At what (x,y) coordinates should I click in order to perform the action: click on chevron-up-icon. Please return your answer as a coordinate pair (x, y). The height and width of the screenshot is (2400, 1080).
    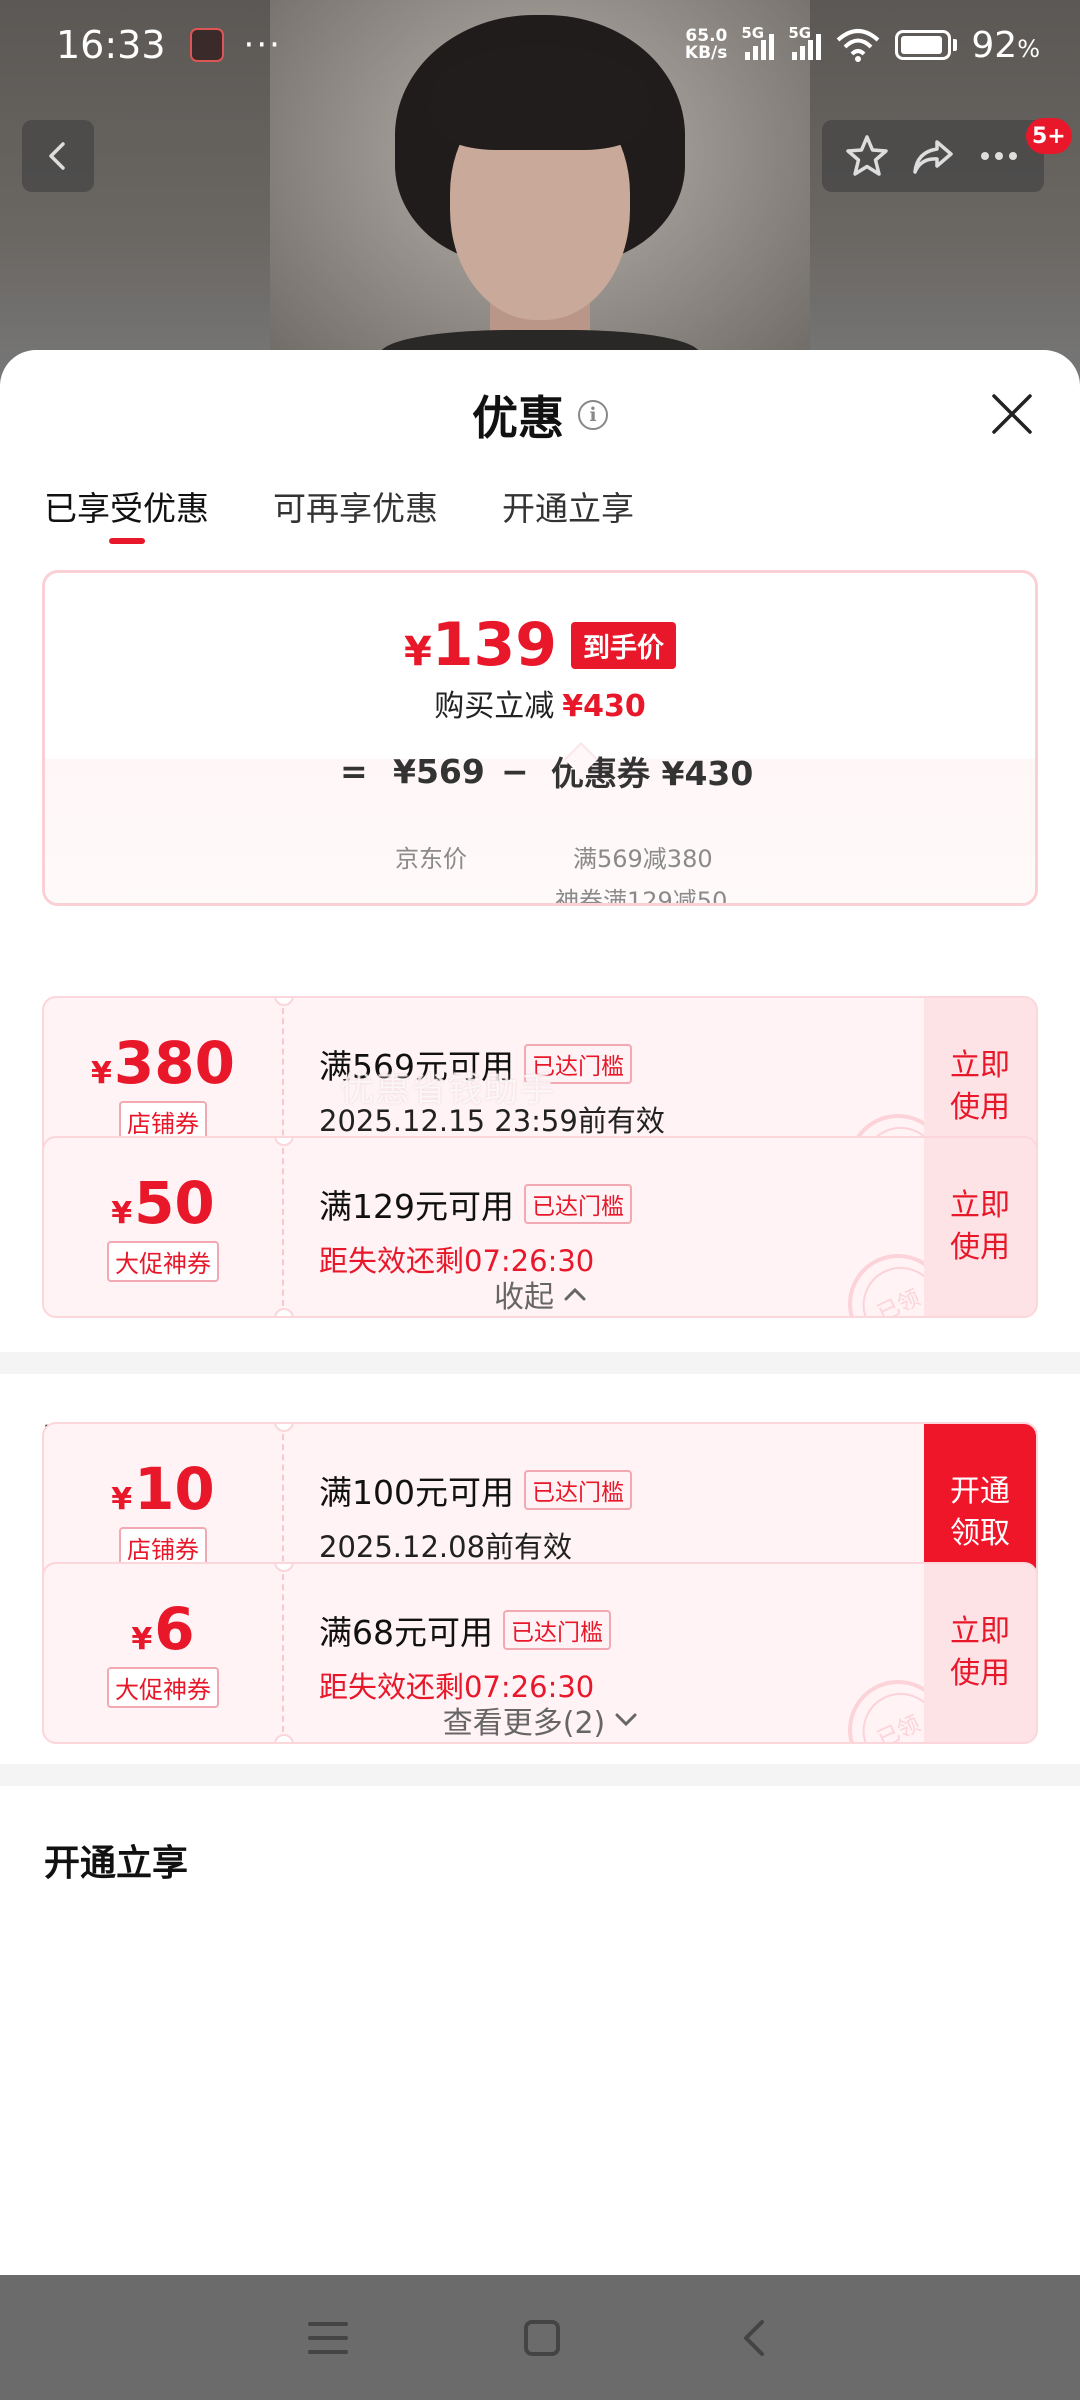
    Looking at the image, I should click on (575, 1294).